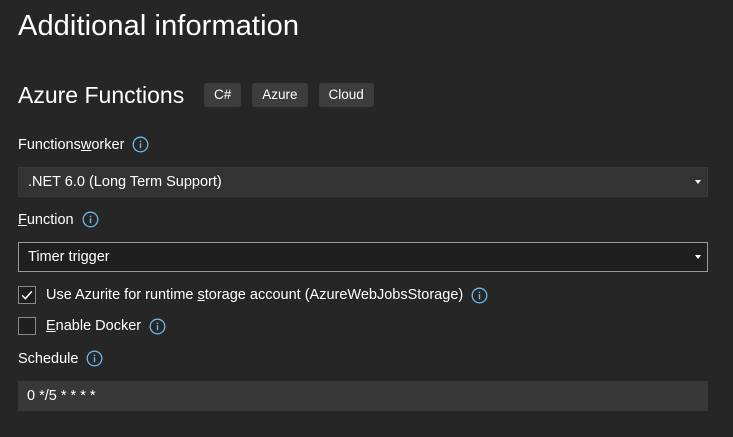  What do you see at coordinates (201, 295) in the screenshot?
I see `use-azurite-access-key: s` at bounding box center [201, 295].